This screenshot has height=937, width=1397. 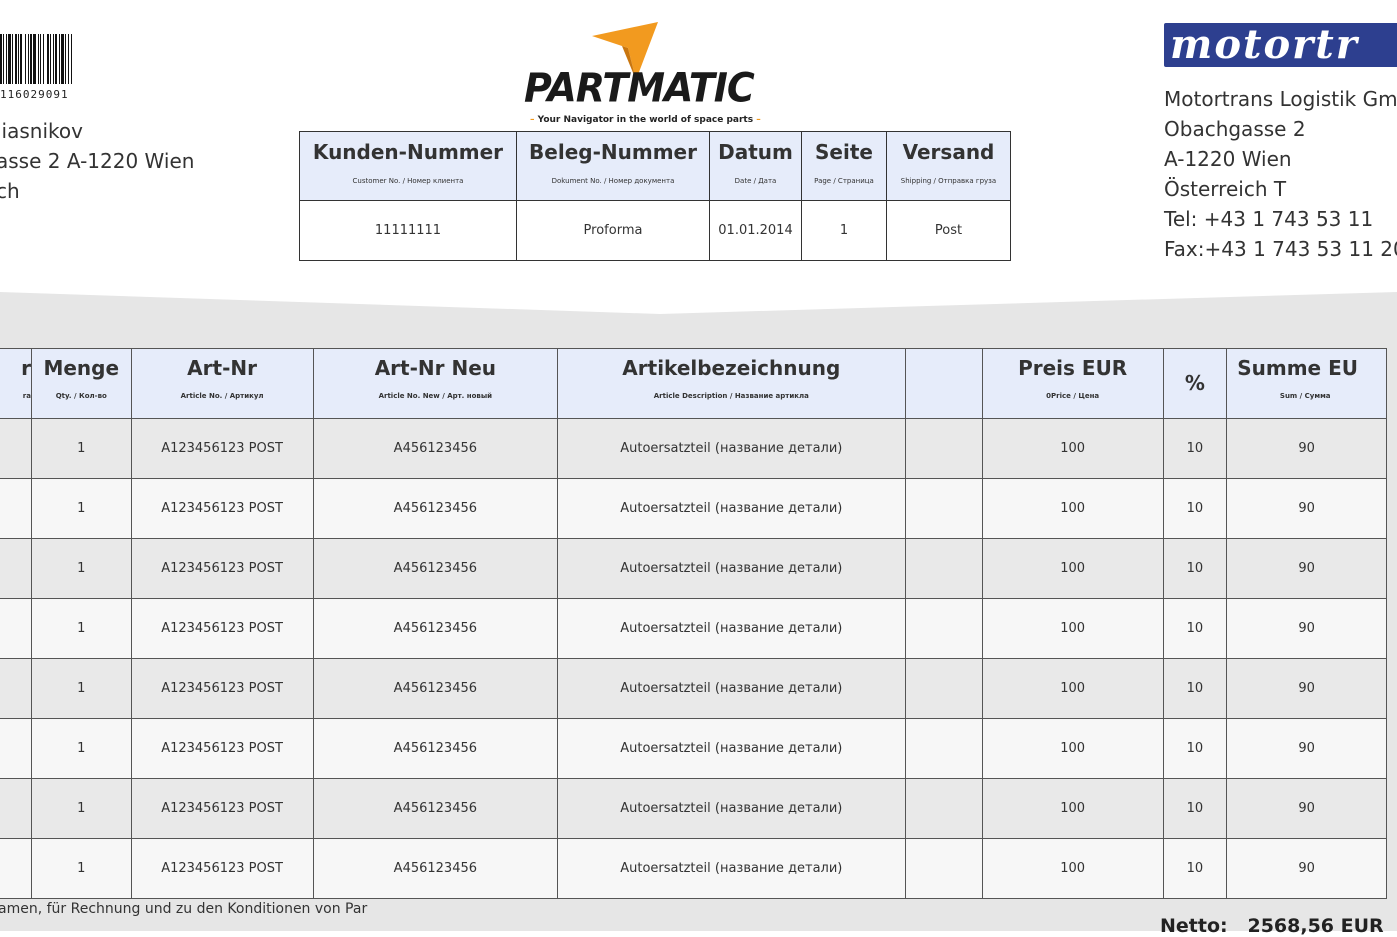 What do you see at coordinates (222, 396) in the screenshot?
I see `header-subtitle: Article No. / Артикул` at bounding box center [222, 396].